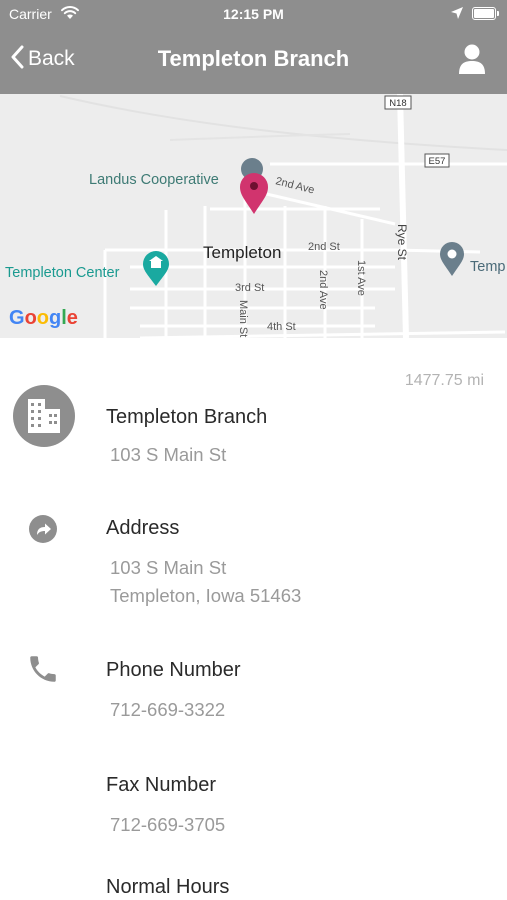  Describe the element at coordinates (242, 252) in the screenshot. I see `map-label-templeton: Templeton` at that location.